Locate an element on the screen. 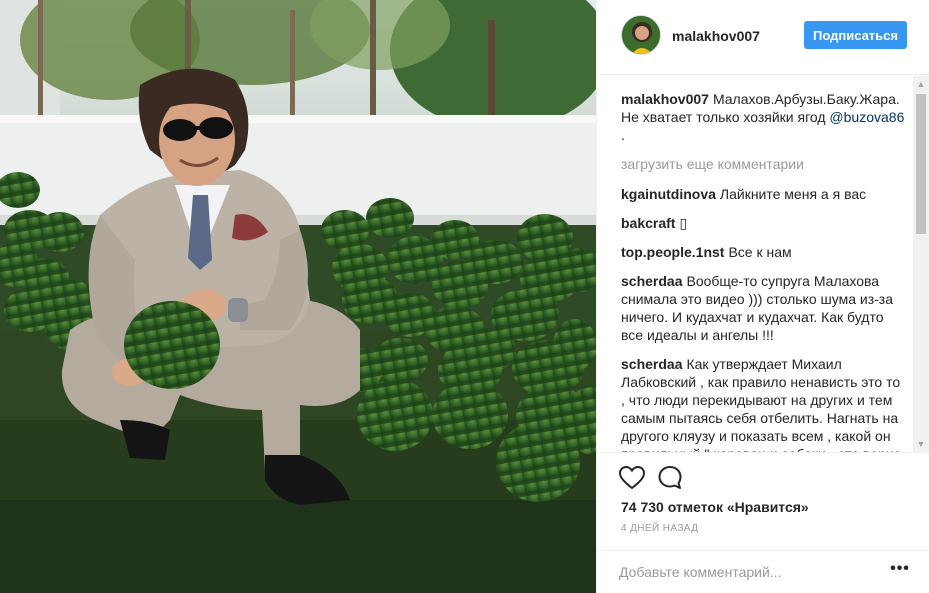 The height and width of the screenshot is (593, 929). scroll-down-arrow-icon: ▼ is located at coordinates (921, 444).